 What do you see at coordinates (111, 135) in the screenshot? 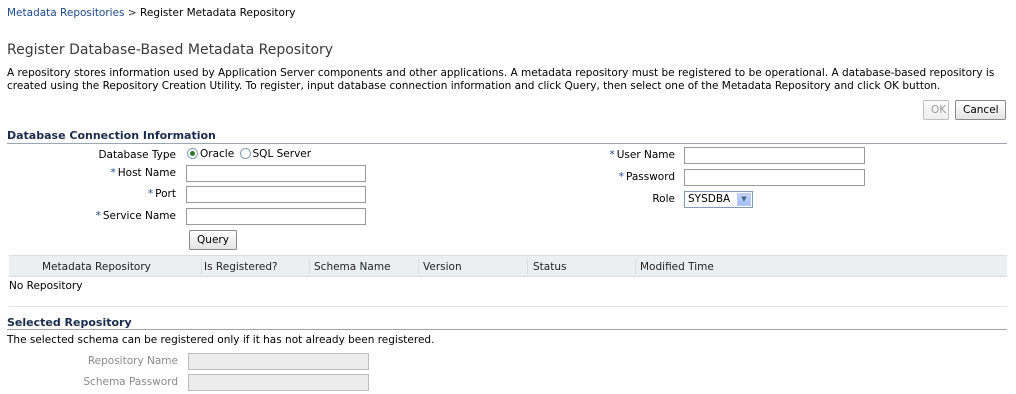
I see `section-title-connection: Database Connection Information` at bounding box center [111, 135].